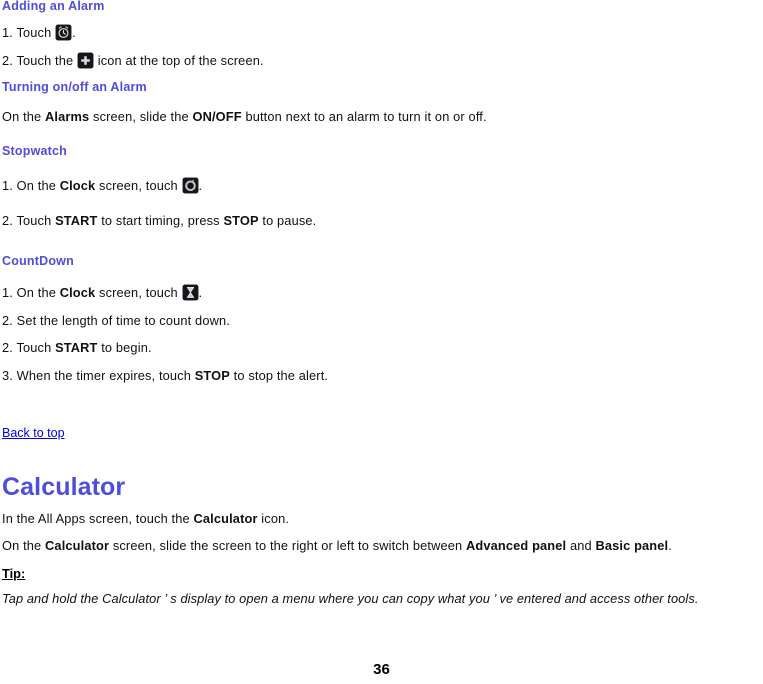  What do you see at coordinates (124, 347) in the screenshot?
I see `step-text-suffix: to begin.` at bounding box center [124, 347].